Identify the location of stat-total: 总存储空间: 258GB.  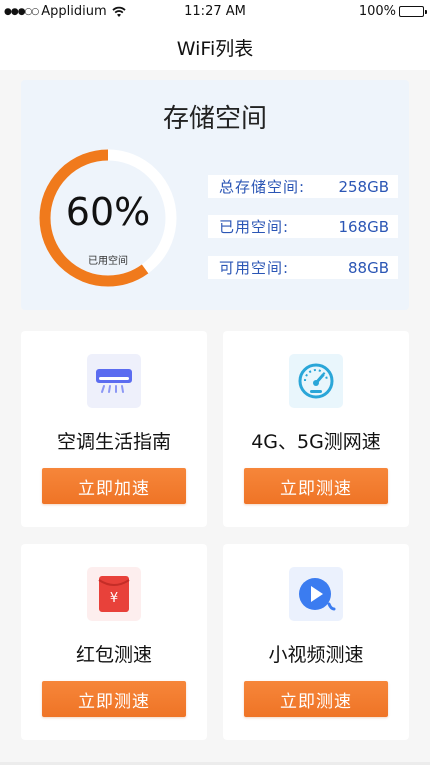
(303, 186).